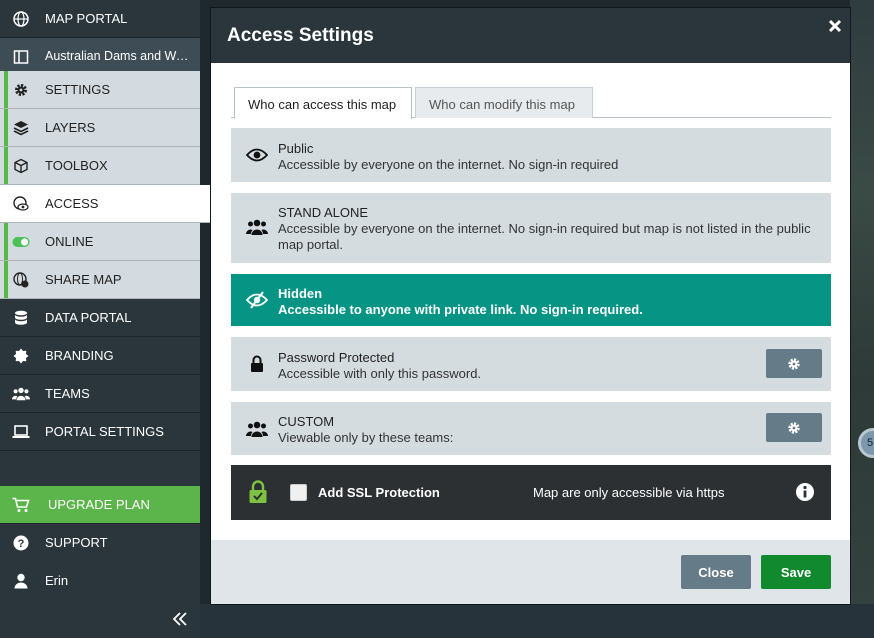 Image resolution: width=874 pixels, height=638 pixels. I want to click on toggle-on-icon, so click(21, 242).